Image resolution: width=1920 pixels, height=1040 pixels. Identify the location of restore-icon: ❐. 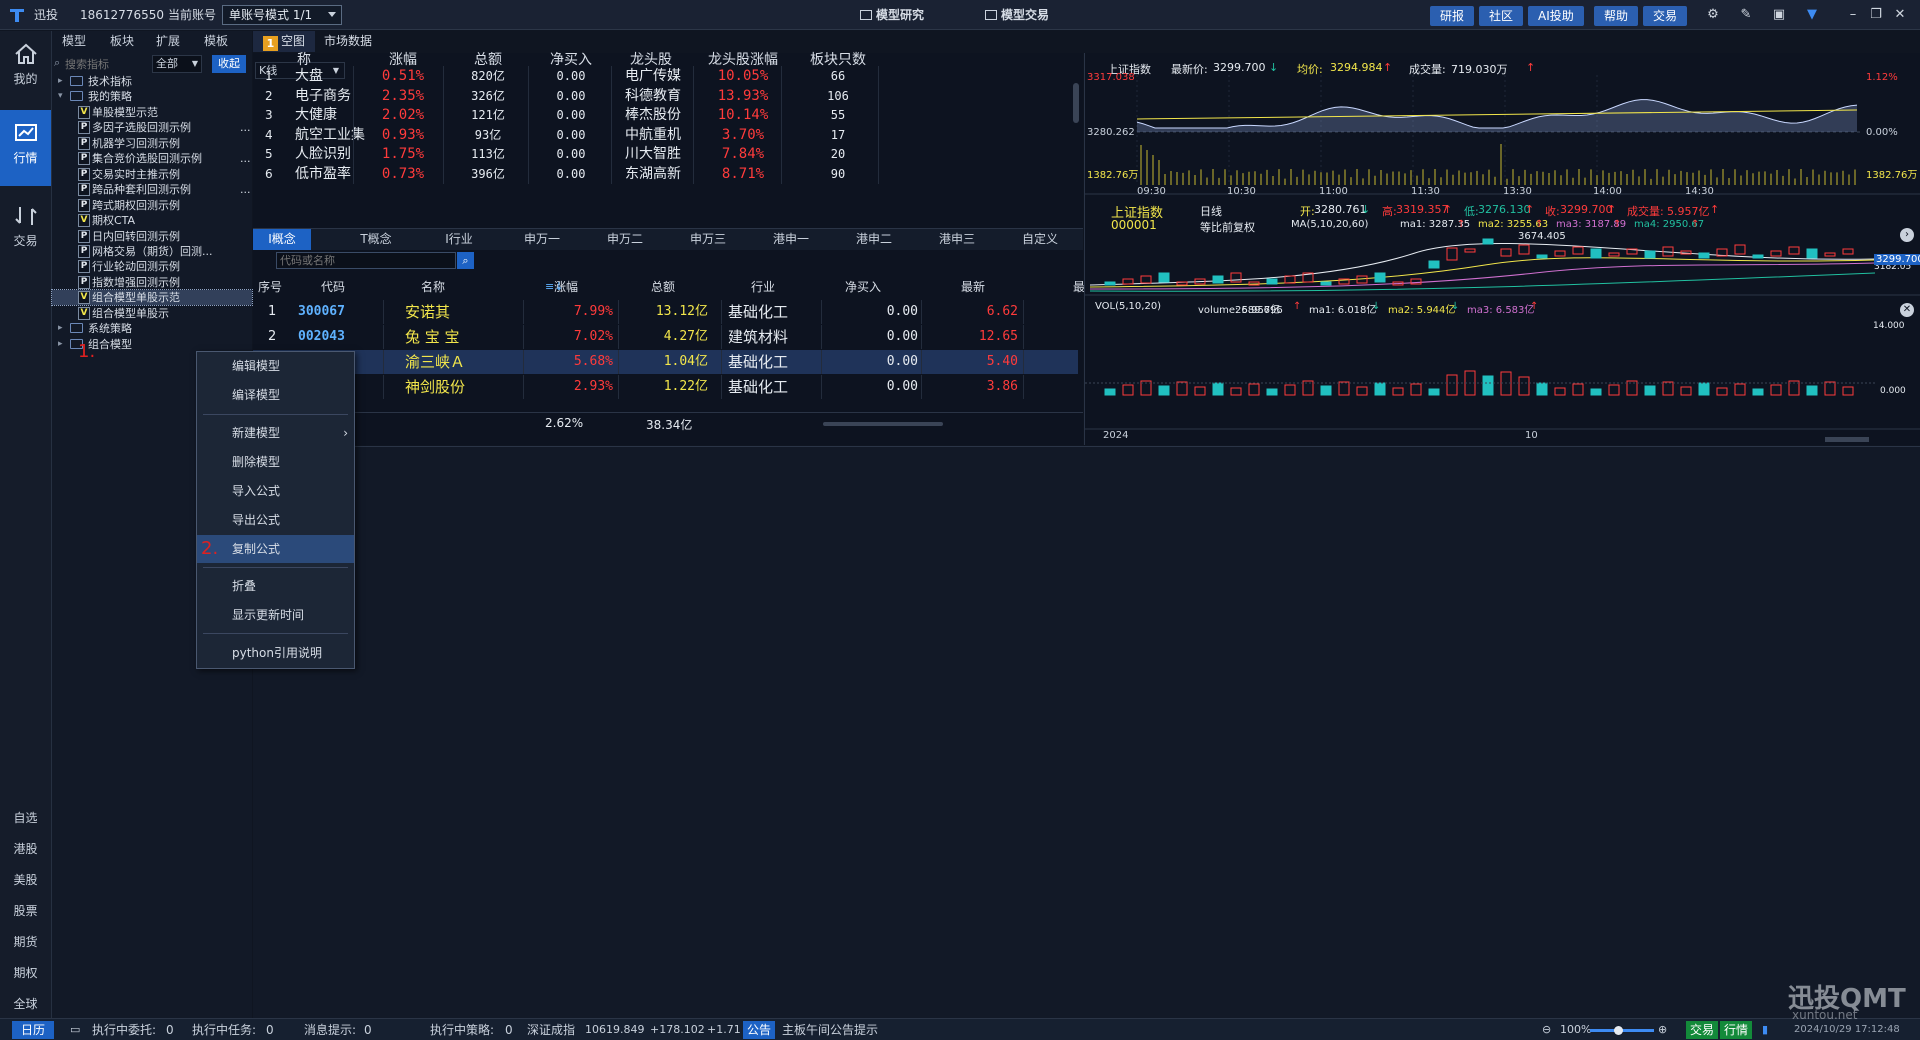
(1876, 15).